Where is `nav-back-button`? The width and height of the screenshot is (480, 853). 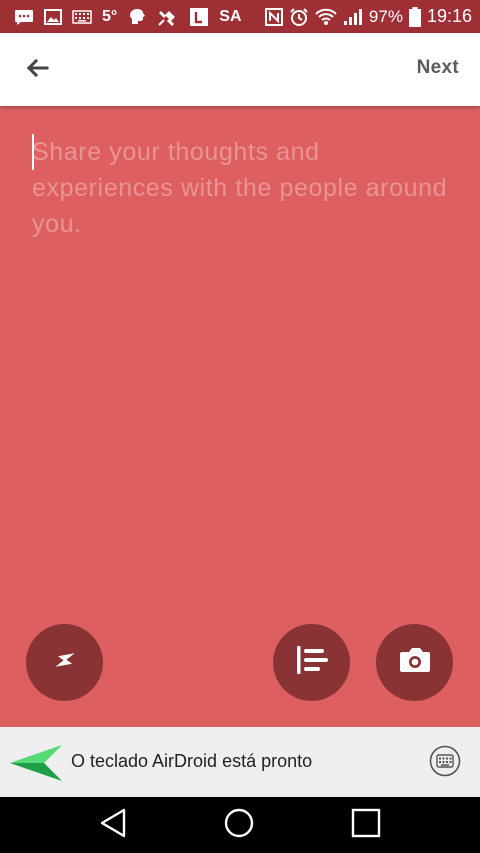
nav-back-button is located at coordinates (113, 825).